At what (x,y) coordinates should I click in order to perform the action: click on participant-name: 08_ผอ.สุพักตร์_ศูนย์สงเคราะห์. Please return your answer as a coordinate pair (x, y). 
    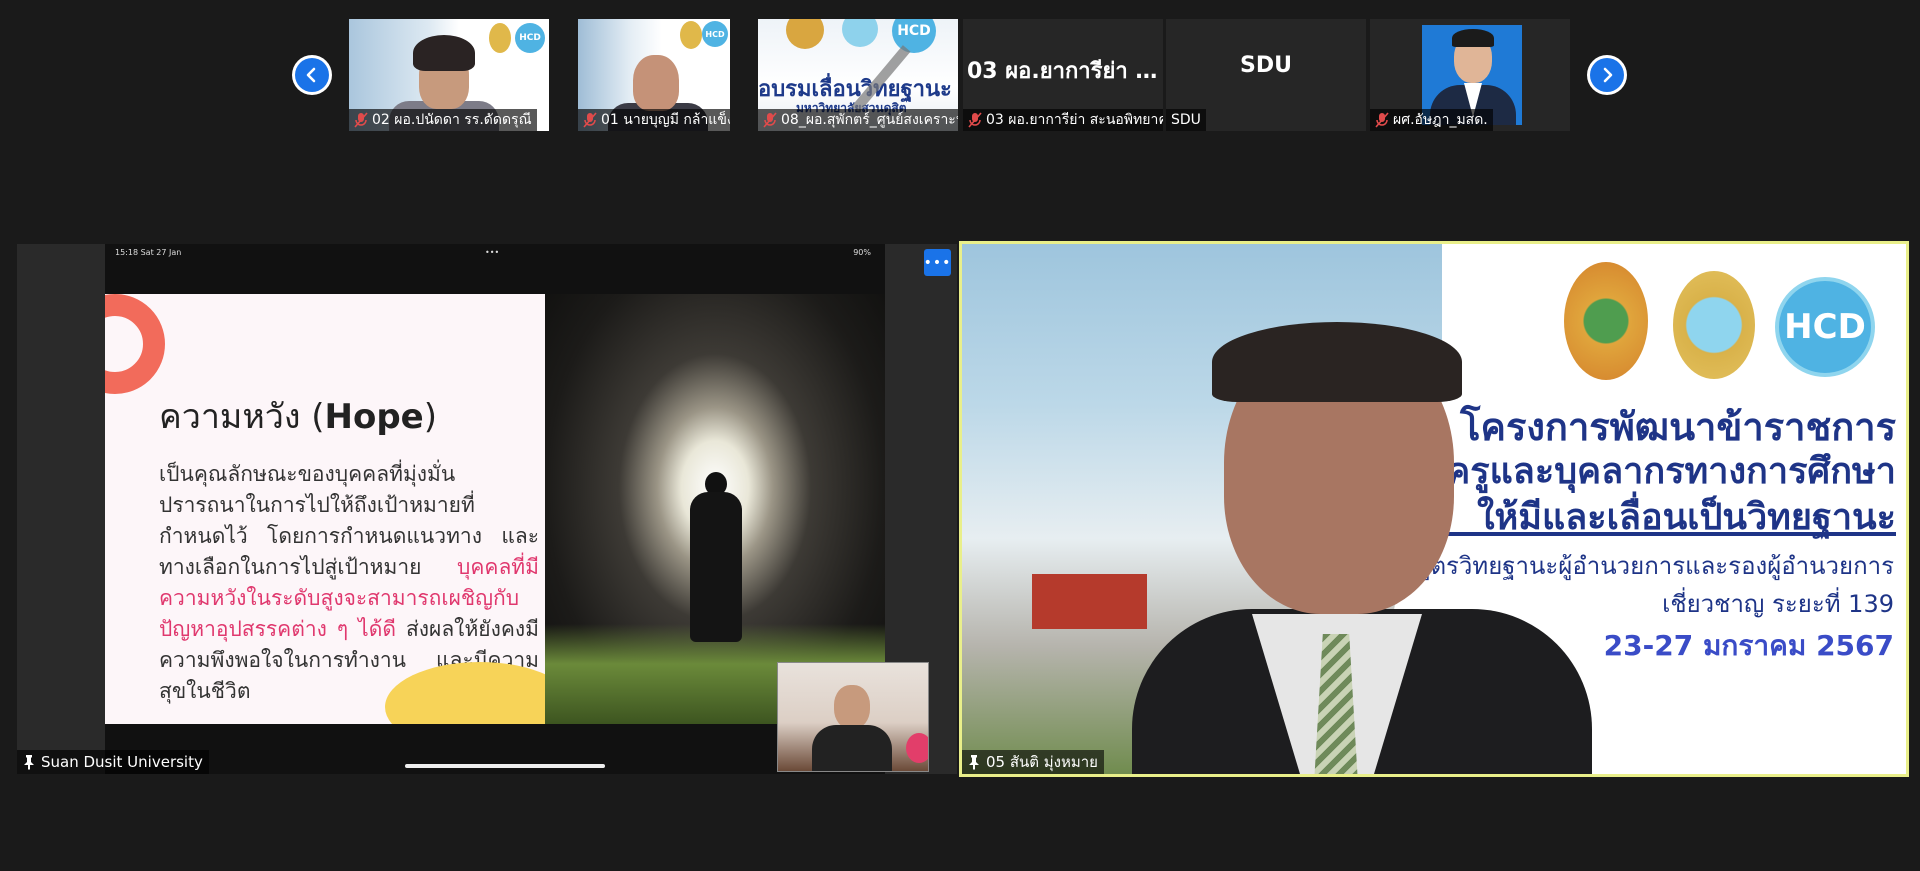
    Looking at the image, I should click on (869, 120).